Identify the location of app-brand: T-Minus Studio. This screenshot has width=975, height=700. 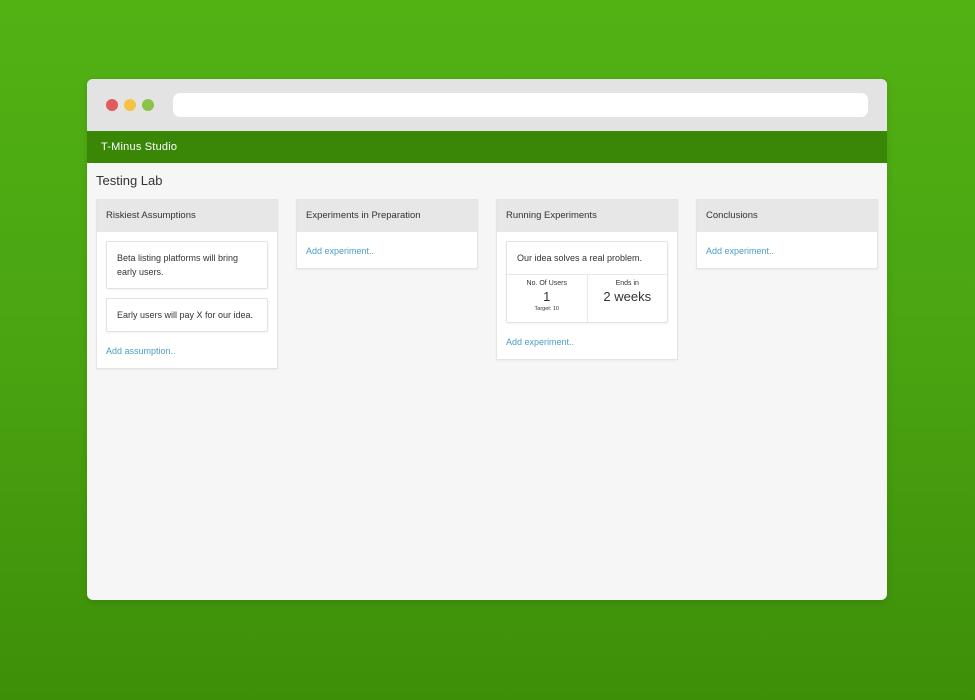
(139, 147).